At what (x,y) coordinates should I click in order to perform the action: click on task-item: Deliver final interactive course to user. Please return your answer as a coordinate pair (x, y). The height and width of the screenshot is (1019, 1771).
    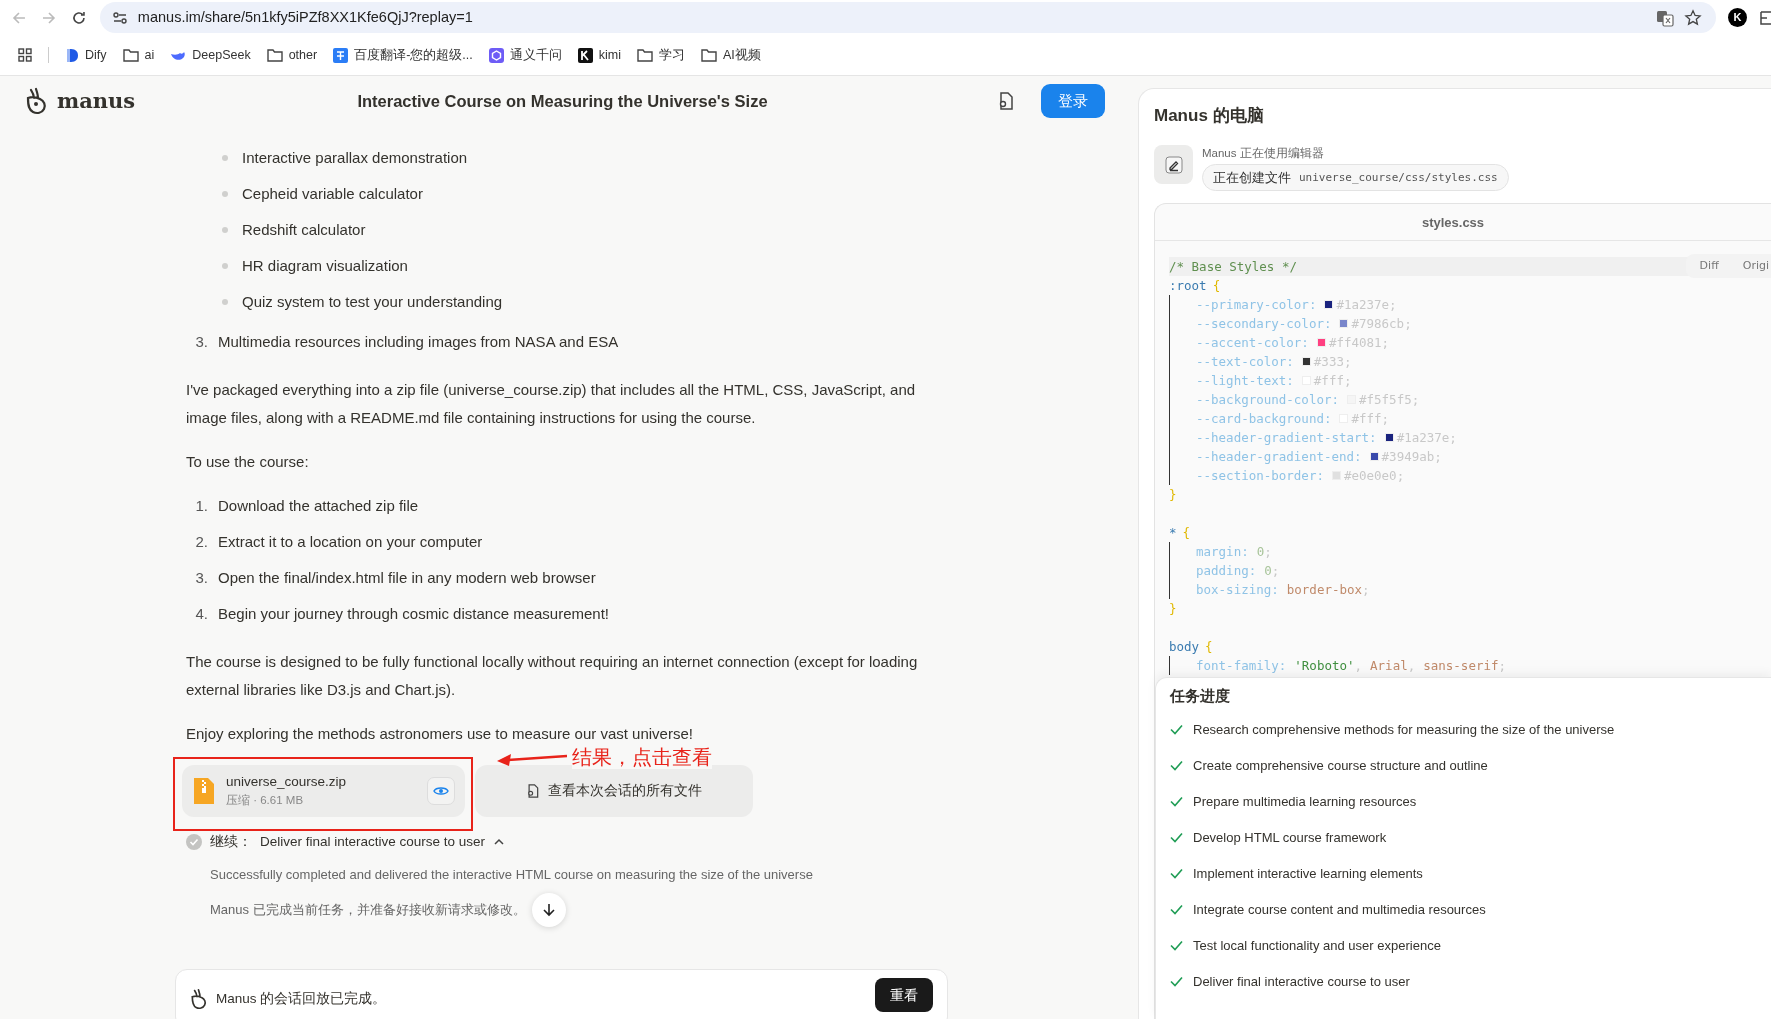
    Looking at the image, I should click on (1301, 981).